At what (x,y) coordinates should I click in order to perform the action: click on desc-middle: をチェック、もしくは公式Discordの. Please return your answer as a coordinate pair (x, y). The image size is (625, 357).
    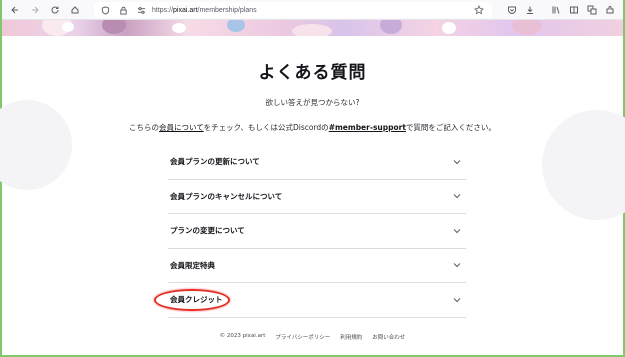
    Looking at the image, I should click on (266, 127).